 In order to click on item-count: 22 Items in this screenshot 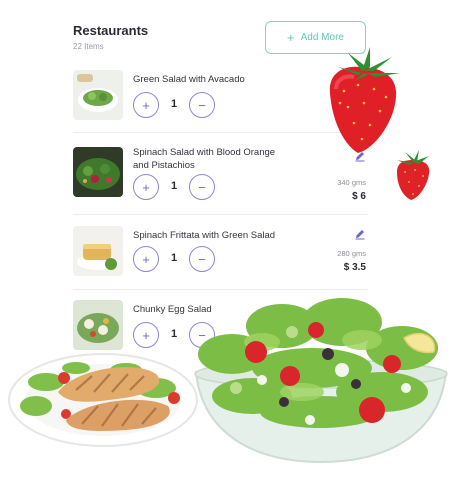, I will do `click(88, 46)`.